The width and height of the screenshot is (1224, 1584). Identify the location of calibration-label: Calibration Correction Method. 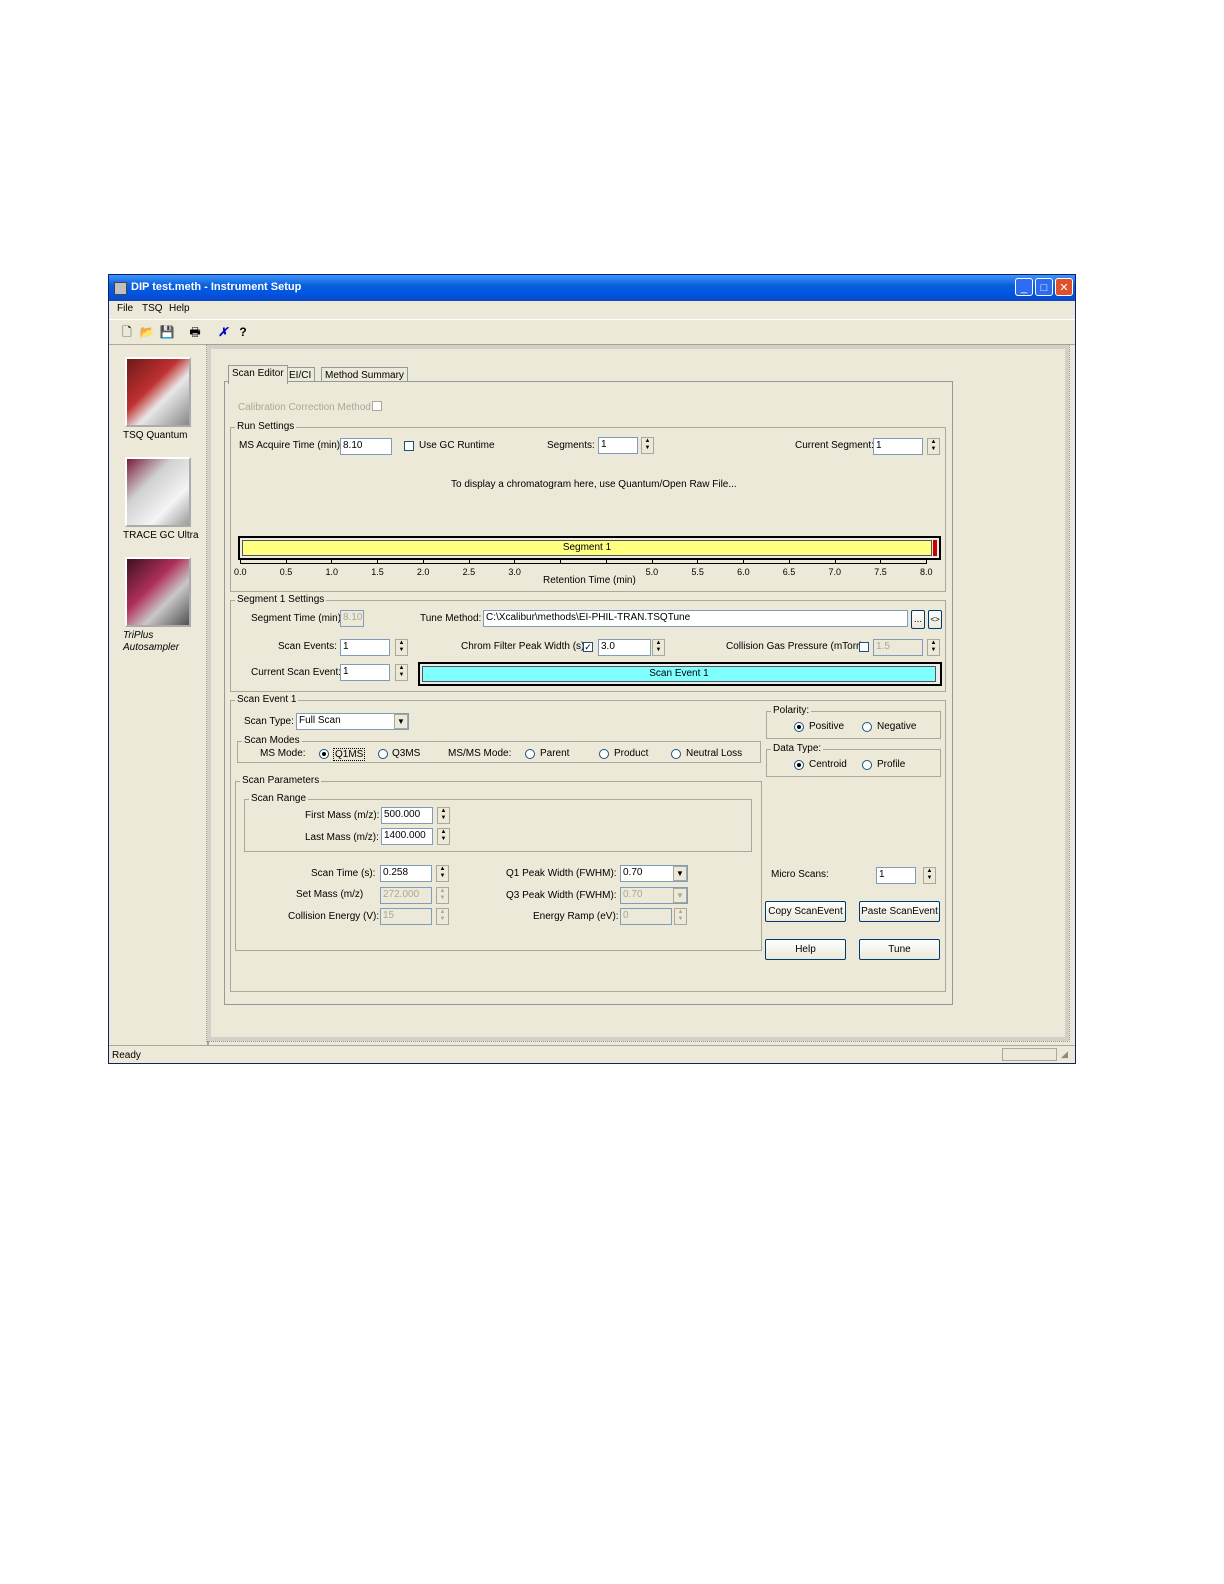
(304, 407).